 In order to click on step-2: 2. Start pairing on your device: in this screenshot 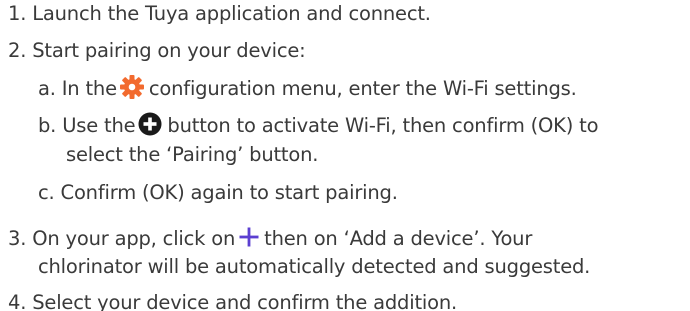, I will do `click(157, 51)`.